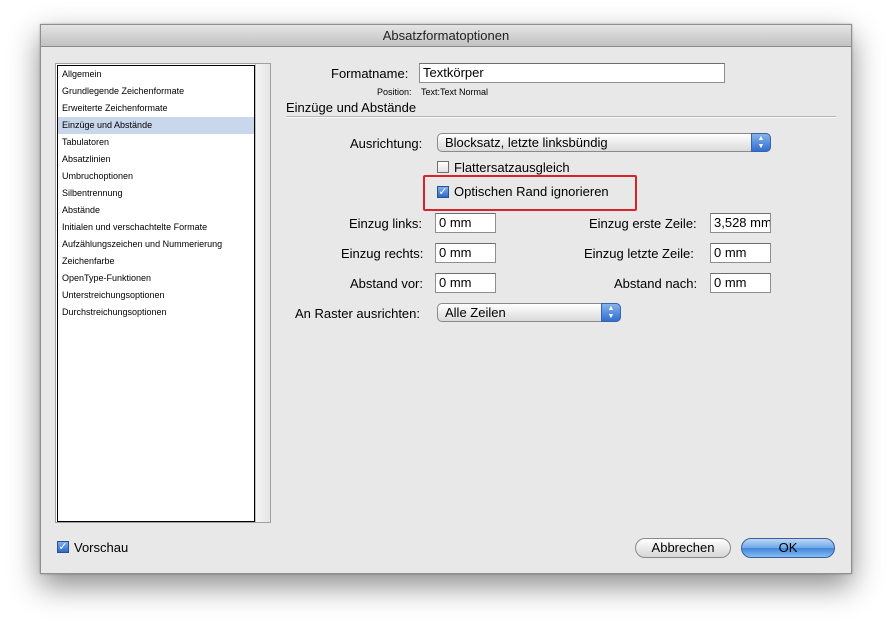  I want to click on section-title: Einzüge und Abstände, so click(351, 107).